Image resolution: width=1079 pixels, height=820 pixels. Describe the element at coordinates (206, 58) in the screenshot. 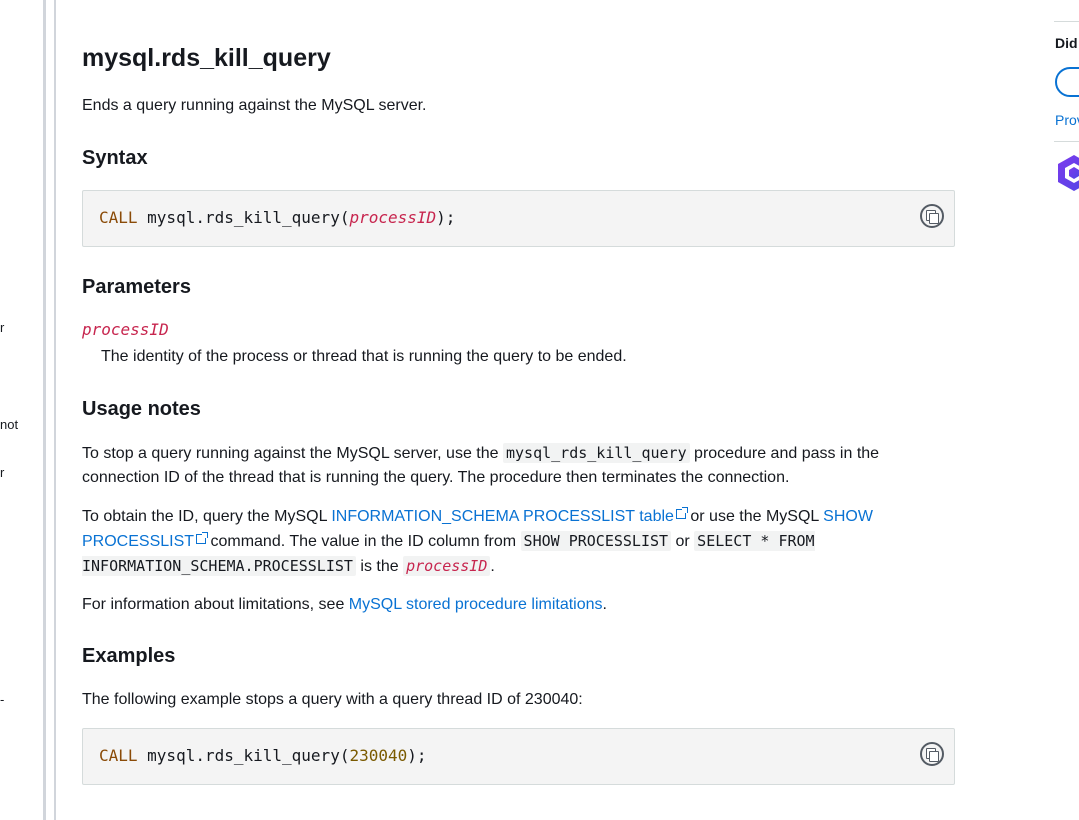

I see `page-title: mysql.rds_kill_query` at that location.